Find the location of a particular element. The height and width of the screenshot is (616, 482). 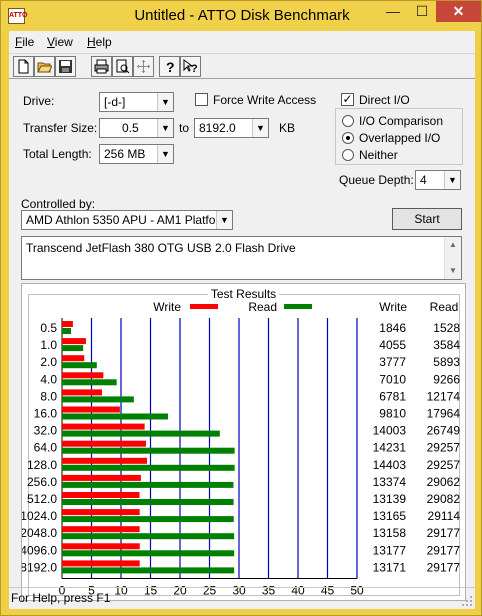

category-label: 0.5 is located at coordinates (48, 328).